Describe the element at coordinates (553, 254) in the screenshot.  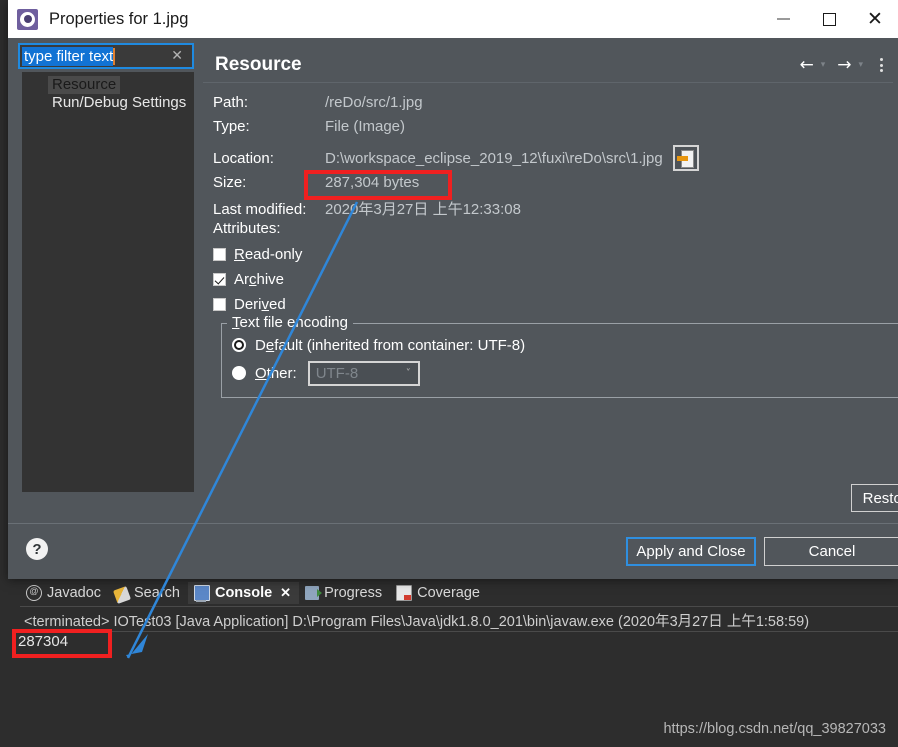
I see `checkbox-read-only: RRead-onlyead-only` at that location.